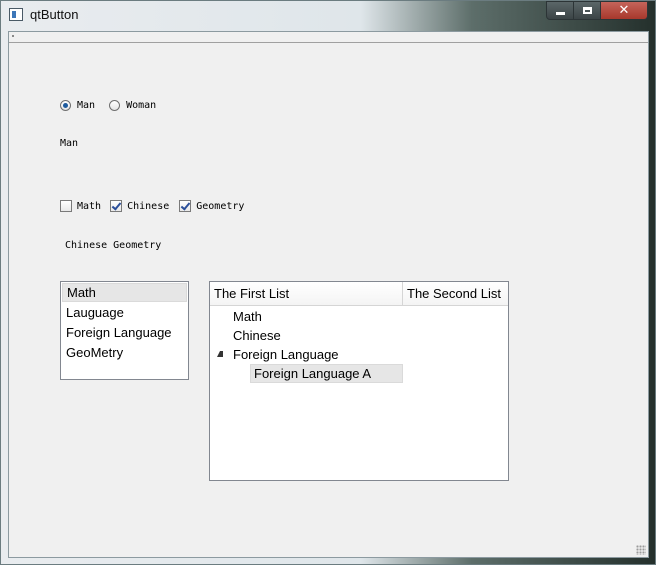  I want to click on list-item: Foreign Language, so click(124, 332).